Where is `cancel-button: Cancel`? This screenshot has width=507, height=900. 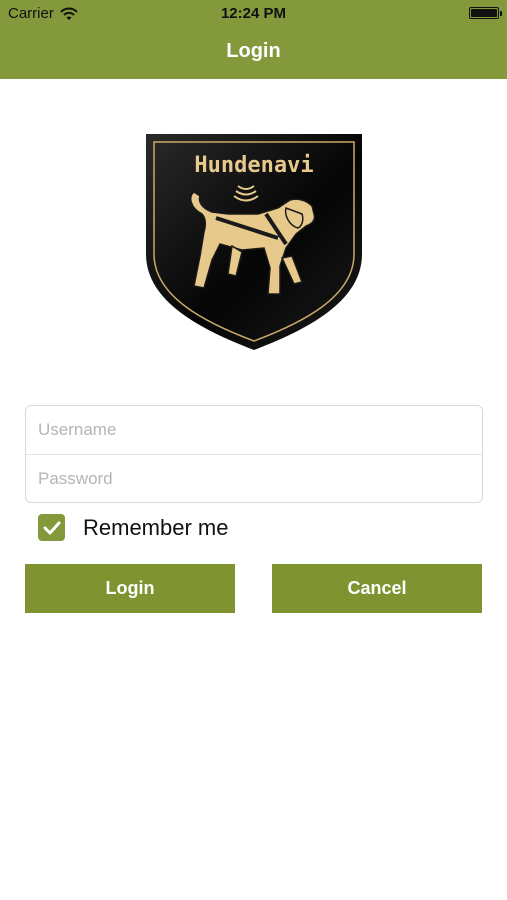 cancel-button: Cancel is located at coordinates (377, 588).